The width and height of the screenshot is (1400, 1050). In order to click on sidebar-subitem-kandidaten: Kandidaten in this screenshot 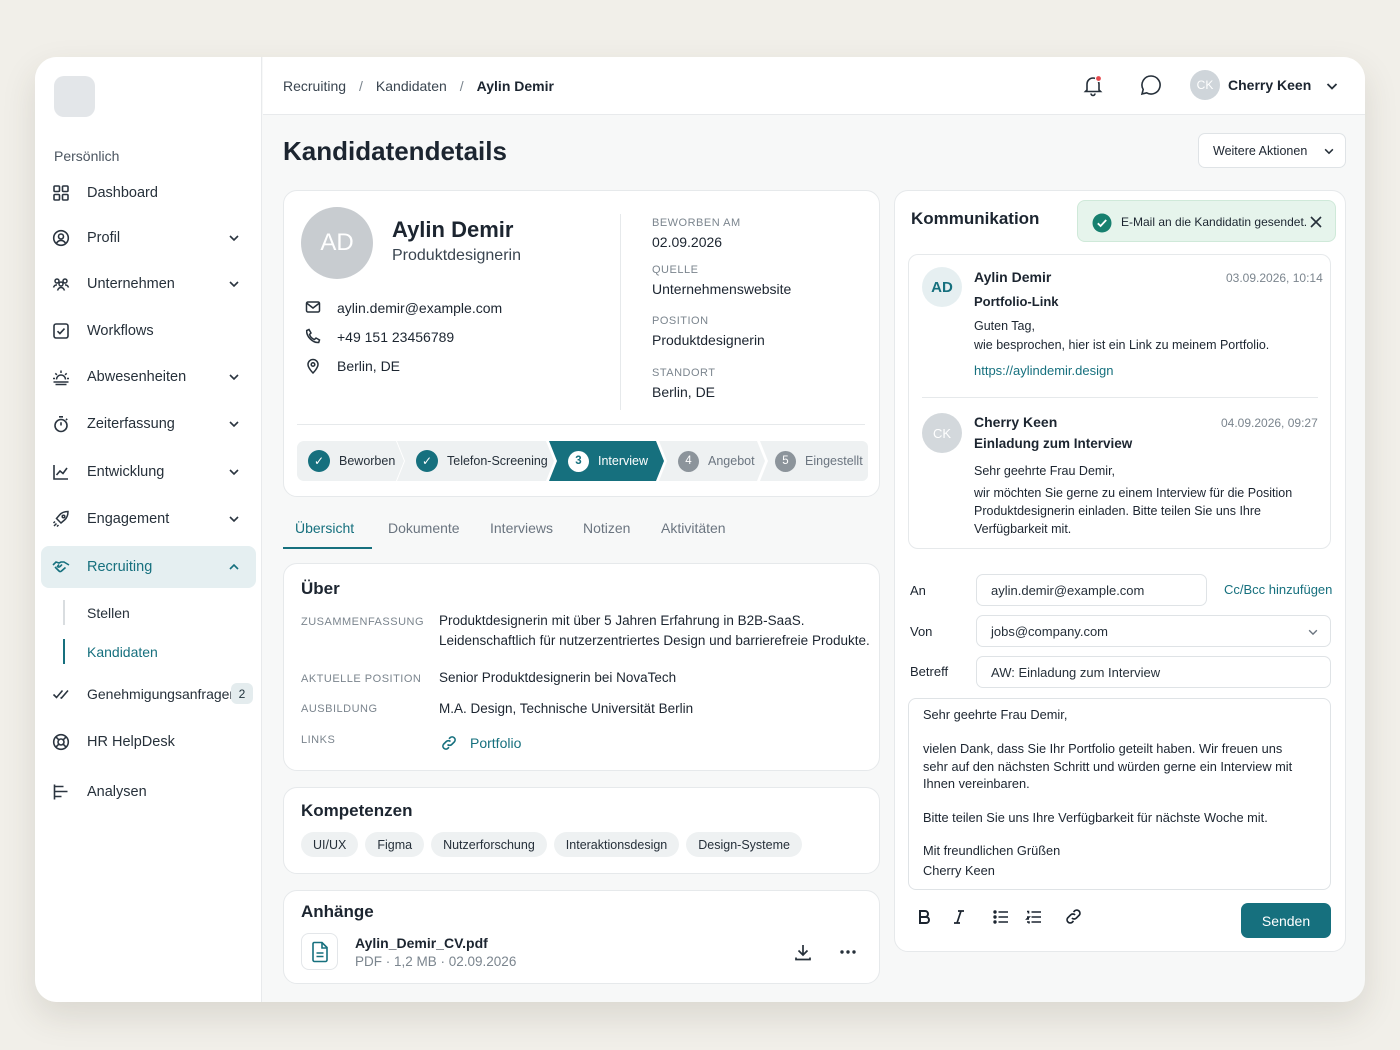, I will do `click(122, 652)`.